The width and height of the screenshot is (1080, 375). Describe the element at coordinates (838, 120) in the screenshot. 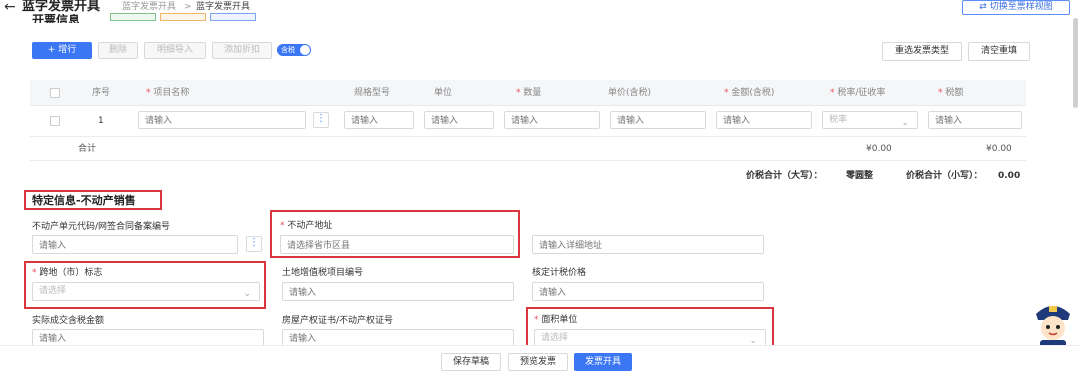

I see `tax-rate-placeholder: 税率` at that location.